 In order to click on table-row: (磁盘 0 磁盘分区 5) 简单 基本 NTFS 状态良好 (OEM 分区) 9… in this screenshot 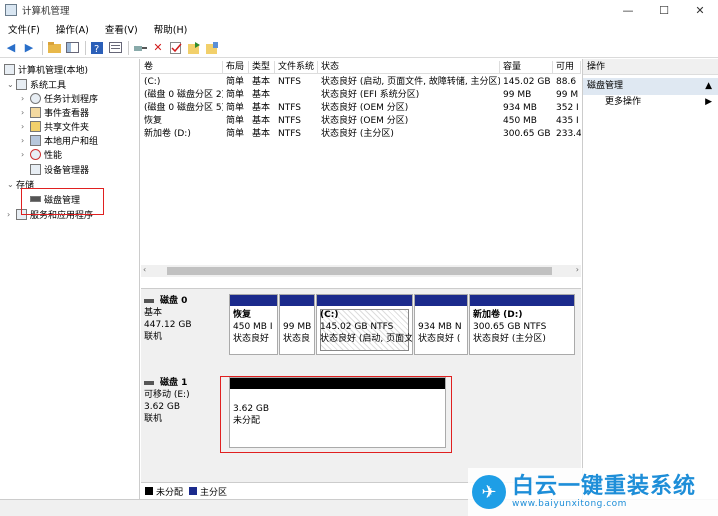, I will do `click(361, 108)`.